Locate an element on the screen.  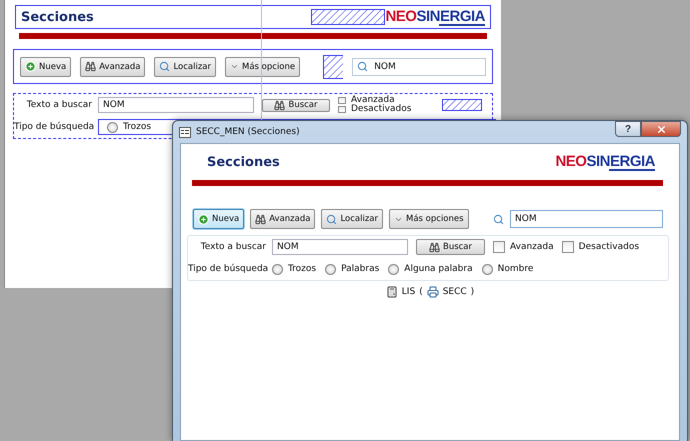
section-code: SECC is located at coordinates (454, 292).